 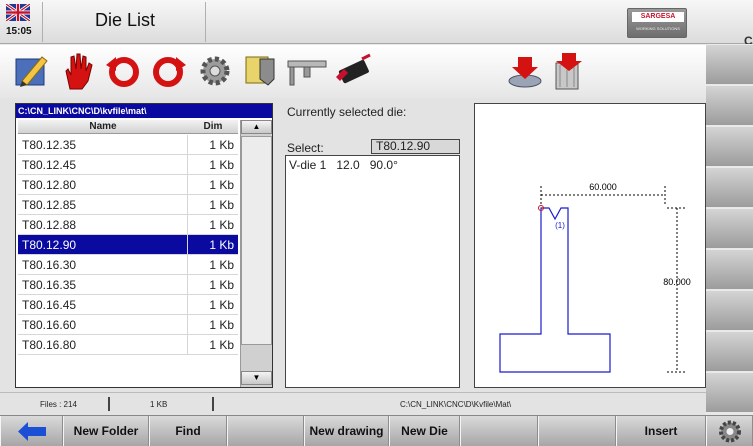 What do you see at coordinates (123, 71) in the screenshot?
I see `rotate-left-icon` at bounding box center [123, 71].